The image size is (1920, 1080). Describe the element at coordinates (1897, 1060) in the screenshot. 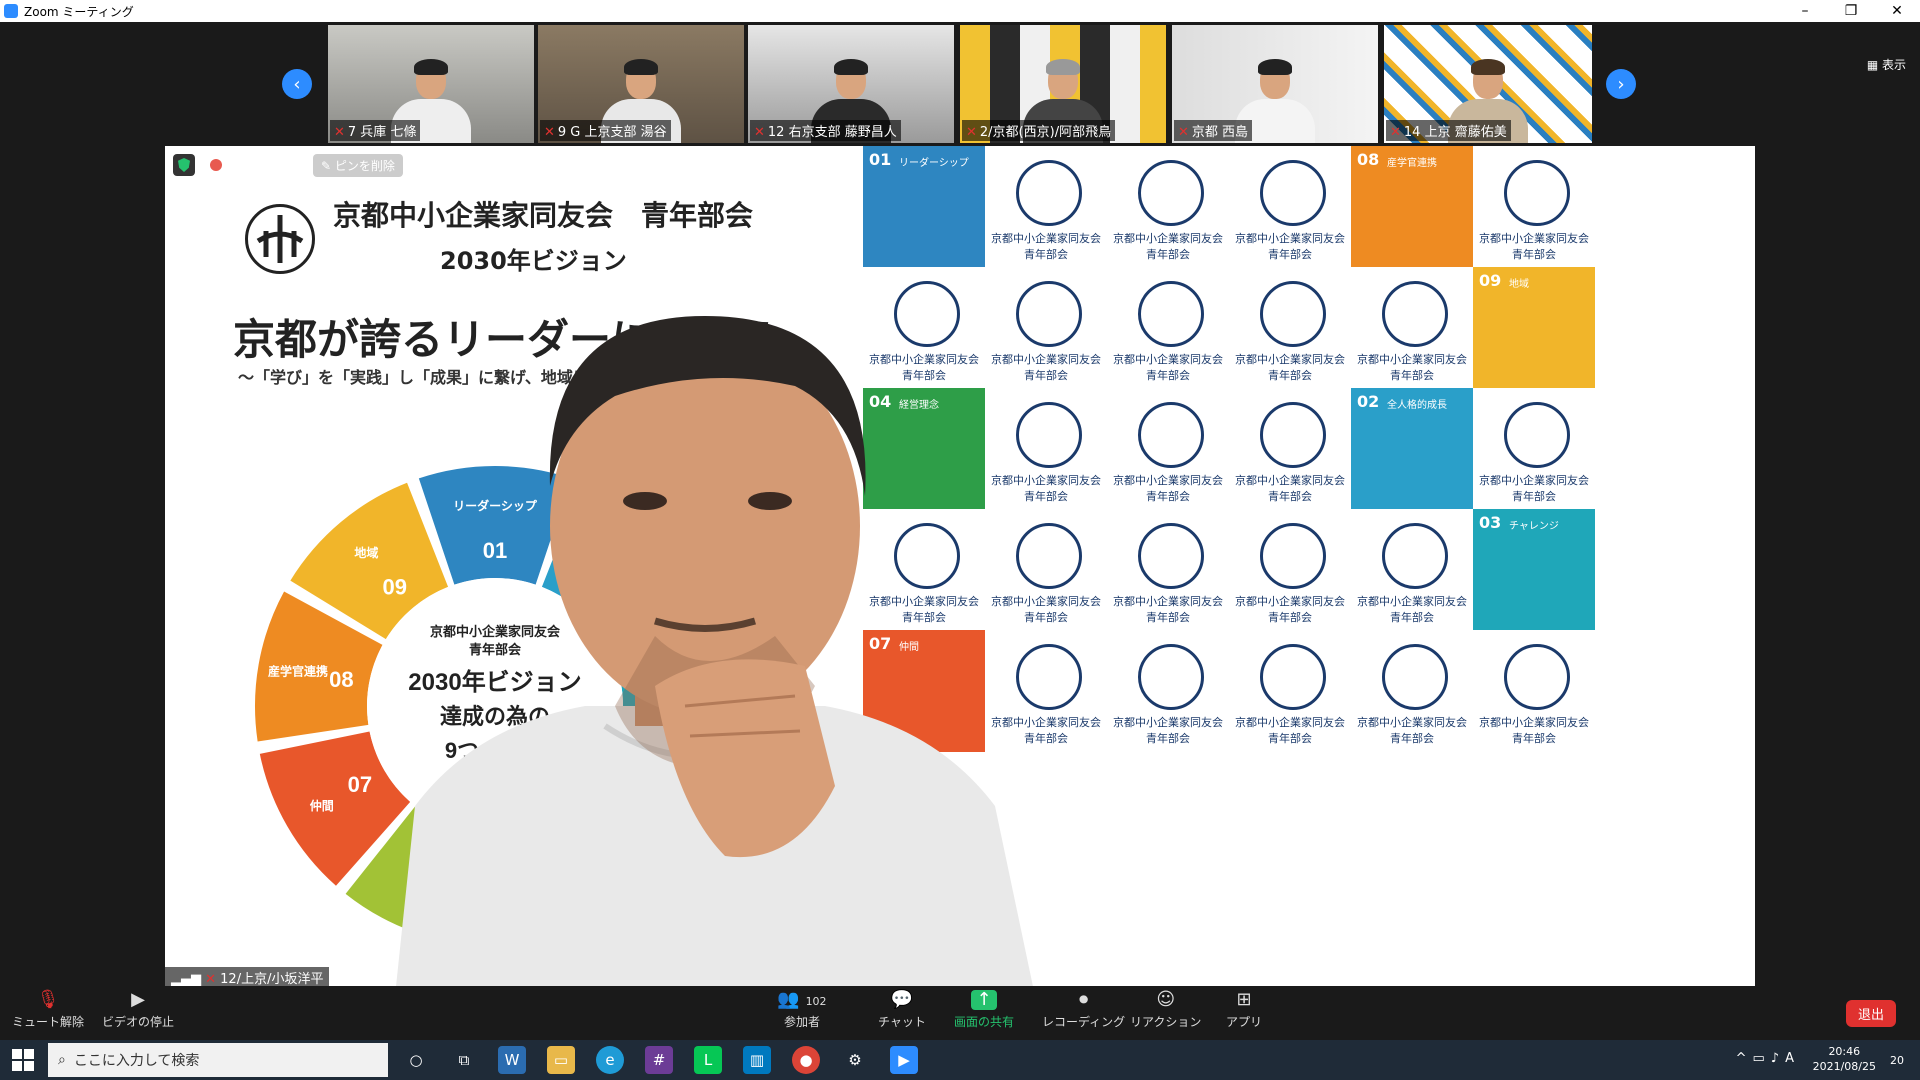

I see `notification-center-icon: 20` at that location.